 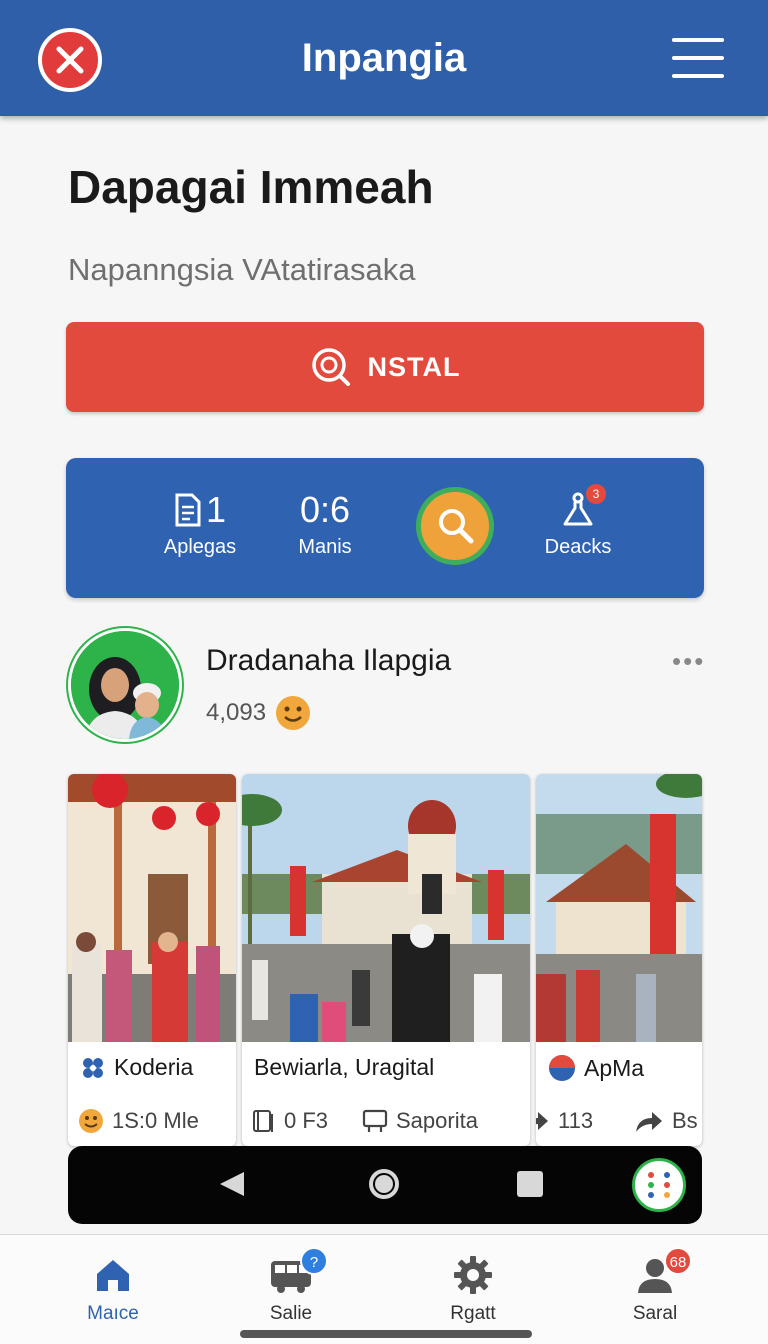 I want to click on recents-icon, so click(x=530, y=1184).